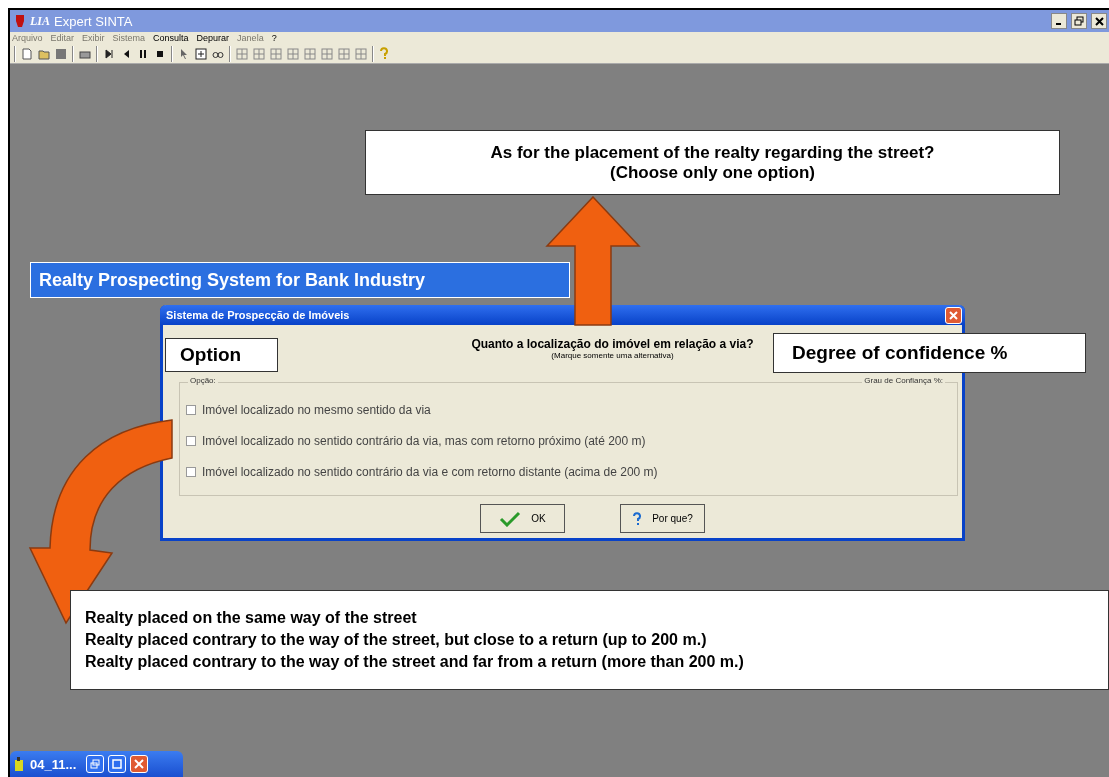 The width and height of the screenshot is (1109, 777). I want to click on option-callout: Option, so click(221, 355).